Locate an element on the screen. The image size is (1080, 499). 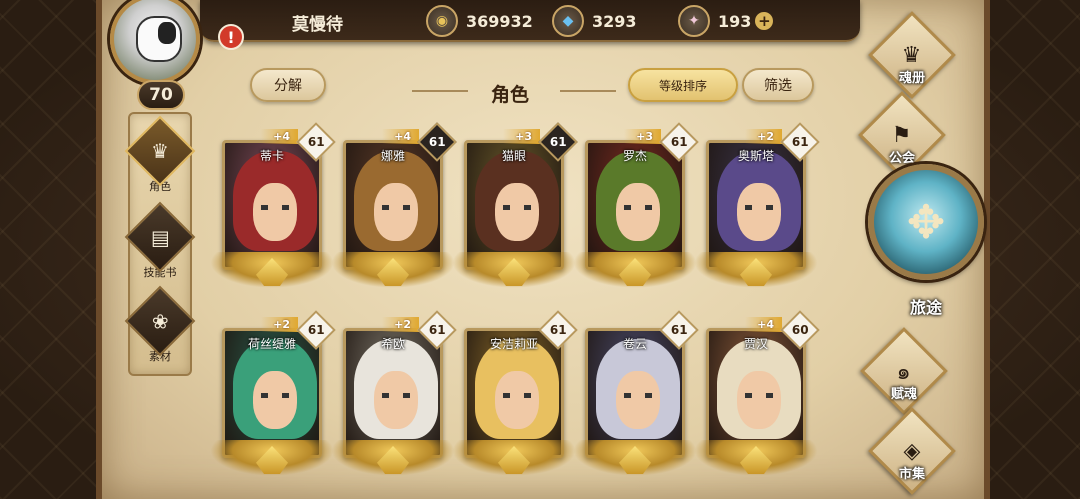
hero-card: 希欧 +2 61 is located at coordinates (394, 399).